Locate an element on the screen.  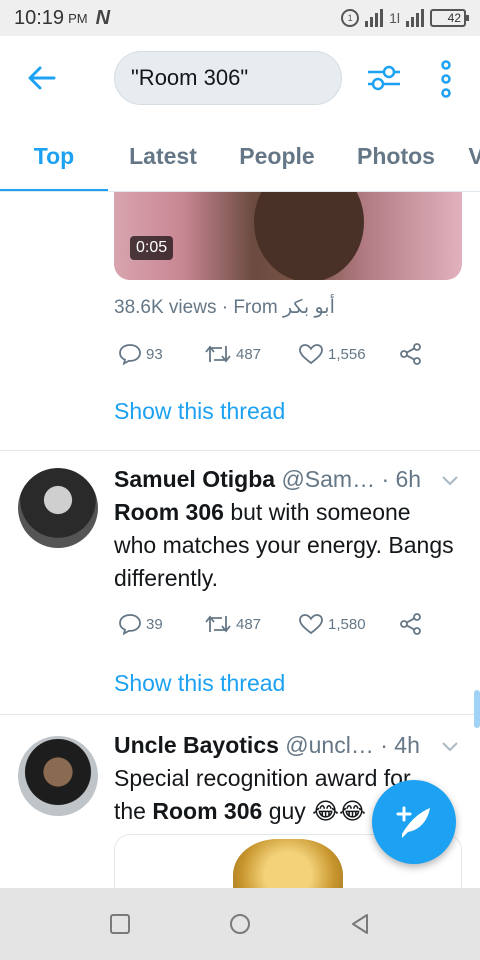
like-button: 1,580 is located at coordinates (348, 624).